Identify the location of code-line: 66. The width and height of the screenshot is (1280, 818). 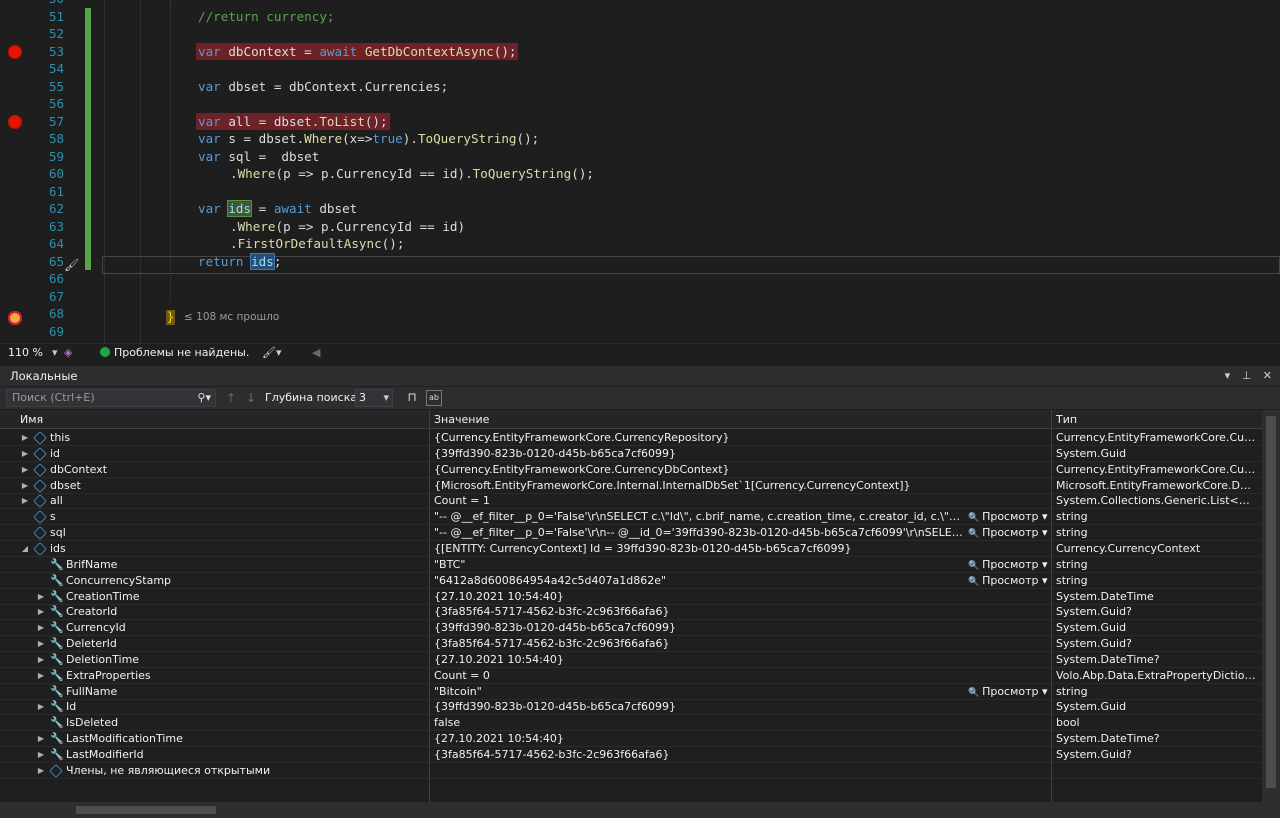
(640, 279).